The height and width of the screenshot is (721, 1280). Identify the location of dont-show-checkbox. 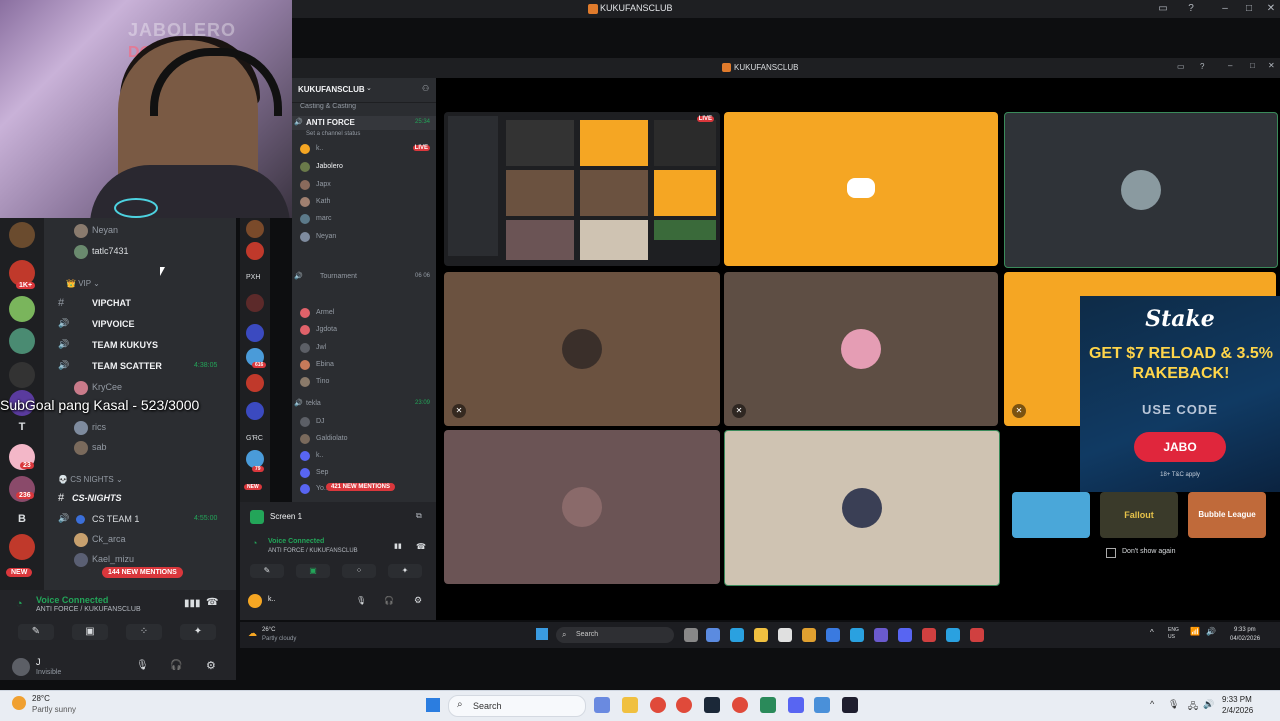
(1111, 553).